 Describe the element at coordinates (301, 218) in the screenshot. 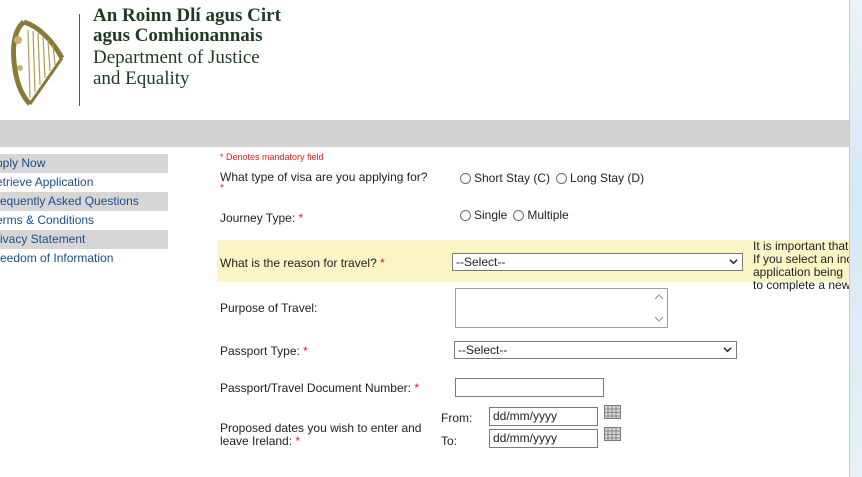

I see `journey-type-required-marker: *` at that location.